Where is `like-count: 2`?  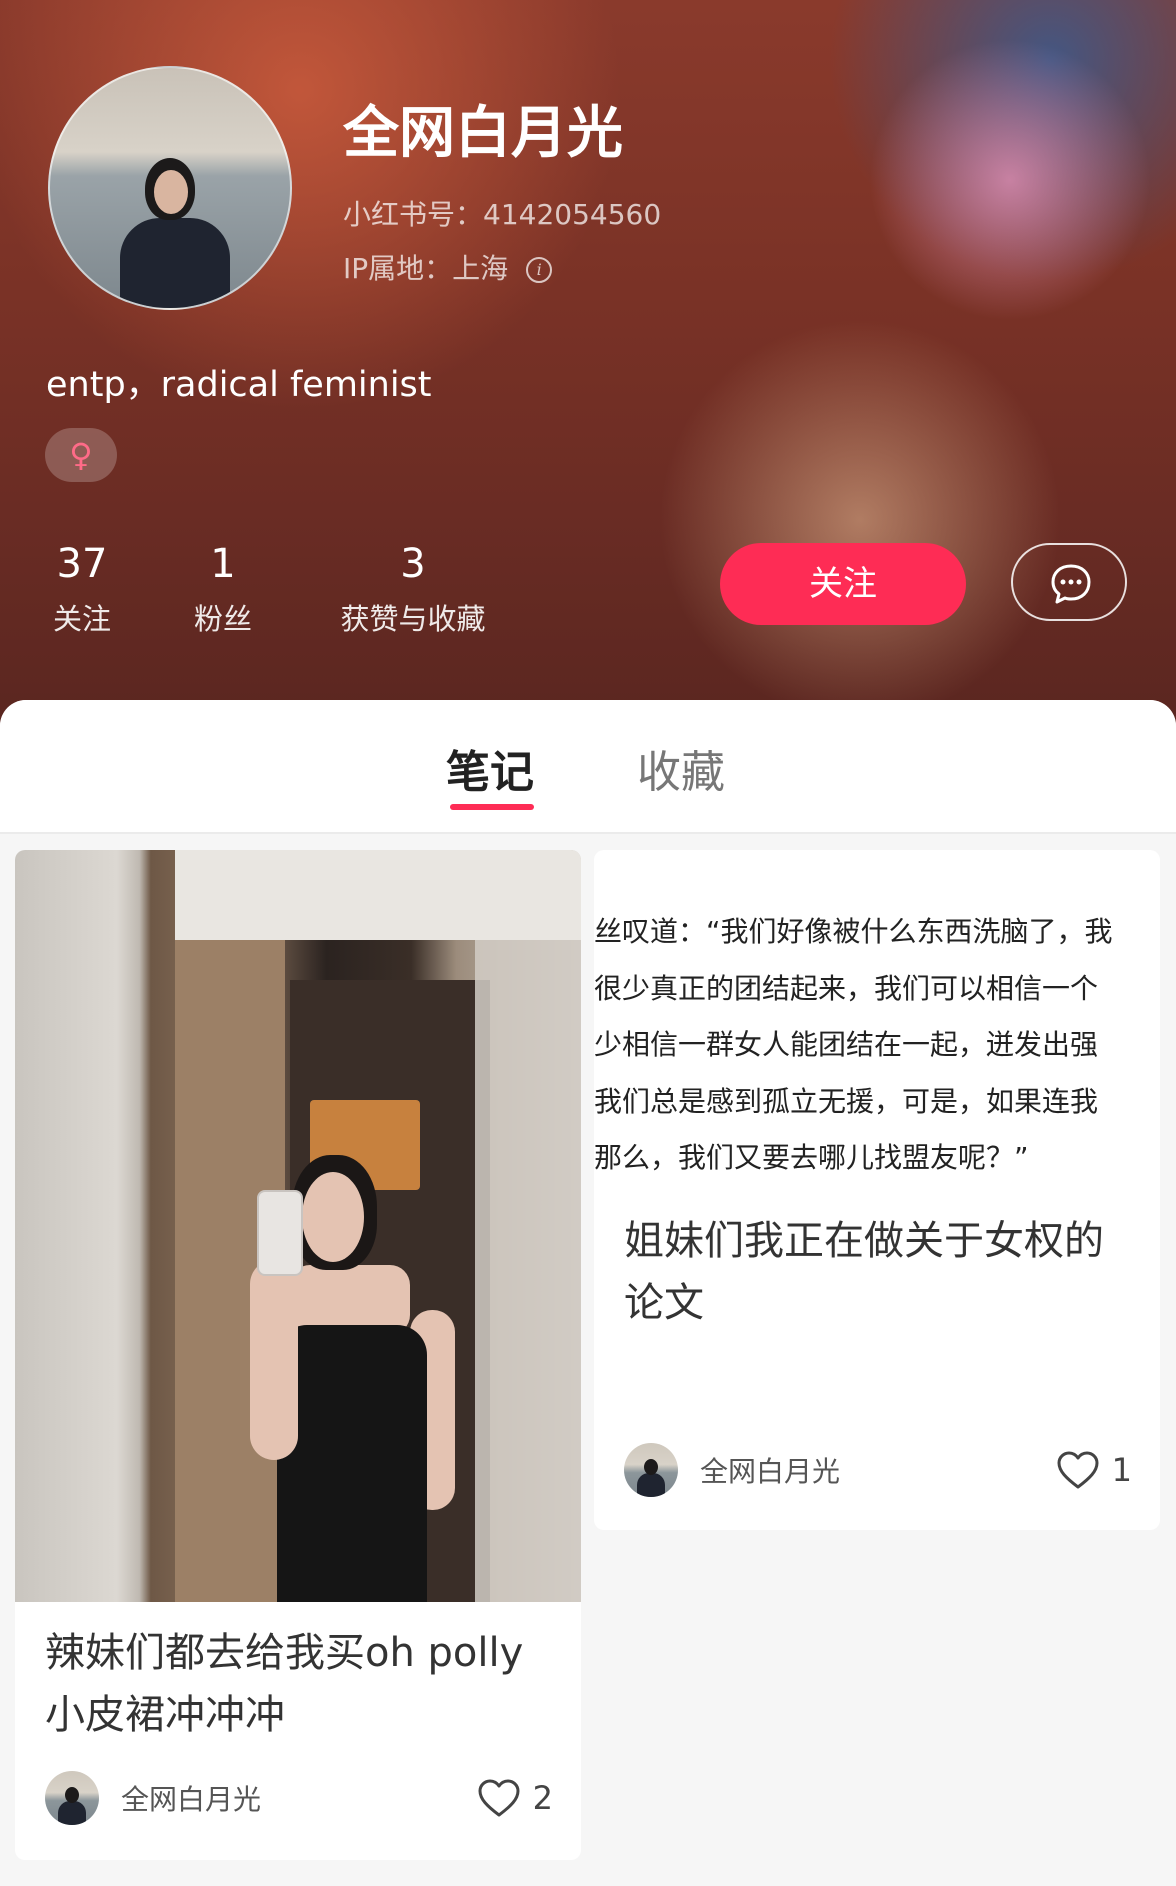 like-count: 2 is located at coordinates (542, 1798).